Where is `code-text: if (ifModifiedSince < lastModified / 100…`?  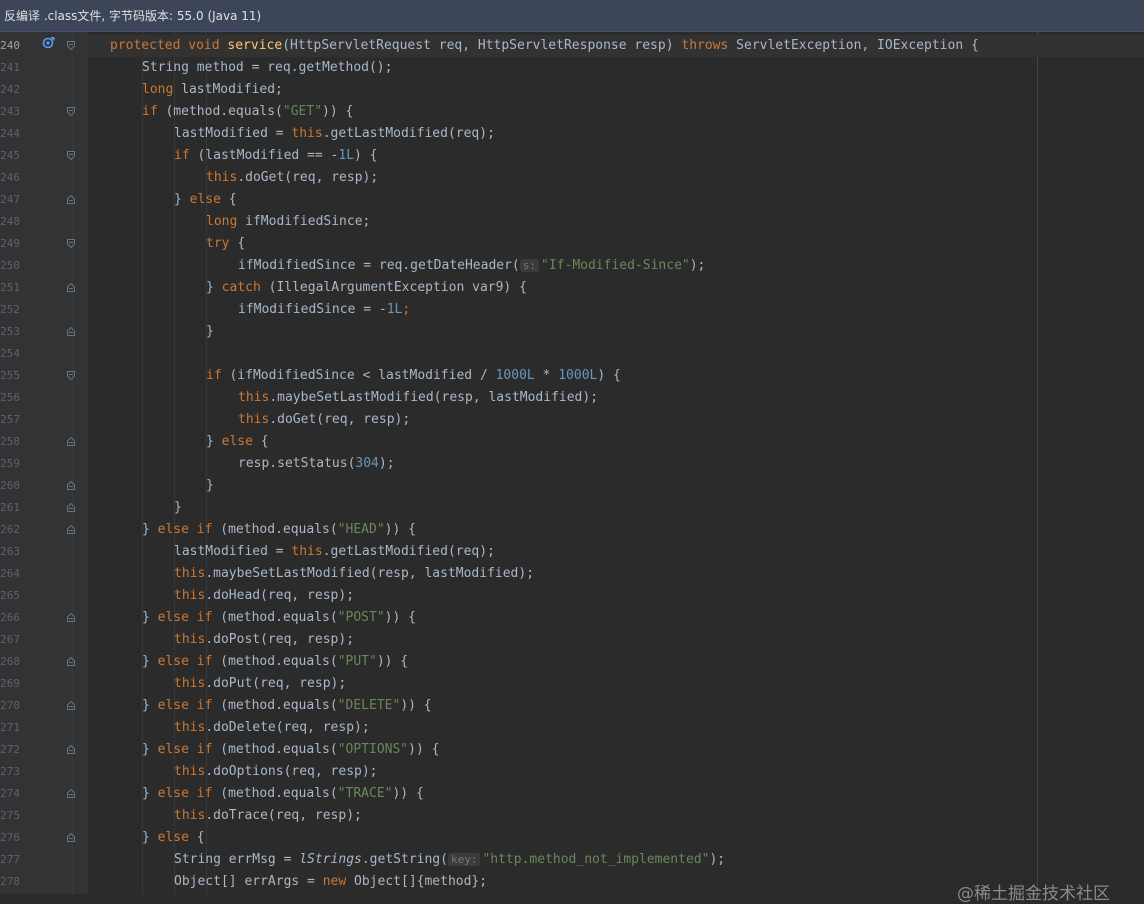
code-text: if (ifModifiedSince < lastModified / 100… is located at coordinates (413, 376).